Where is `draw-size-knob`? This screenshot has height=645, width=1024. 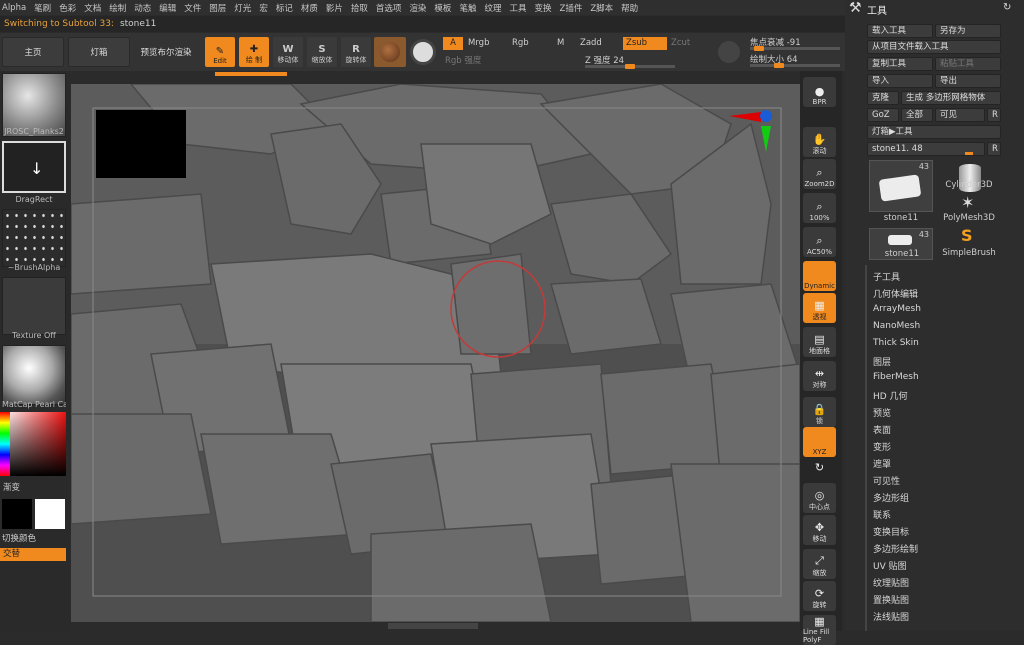 draw-size-knob is located at coordinates (779, 65).